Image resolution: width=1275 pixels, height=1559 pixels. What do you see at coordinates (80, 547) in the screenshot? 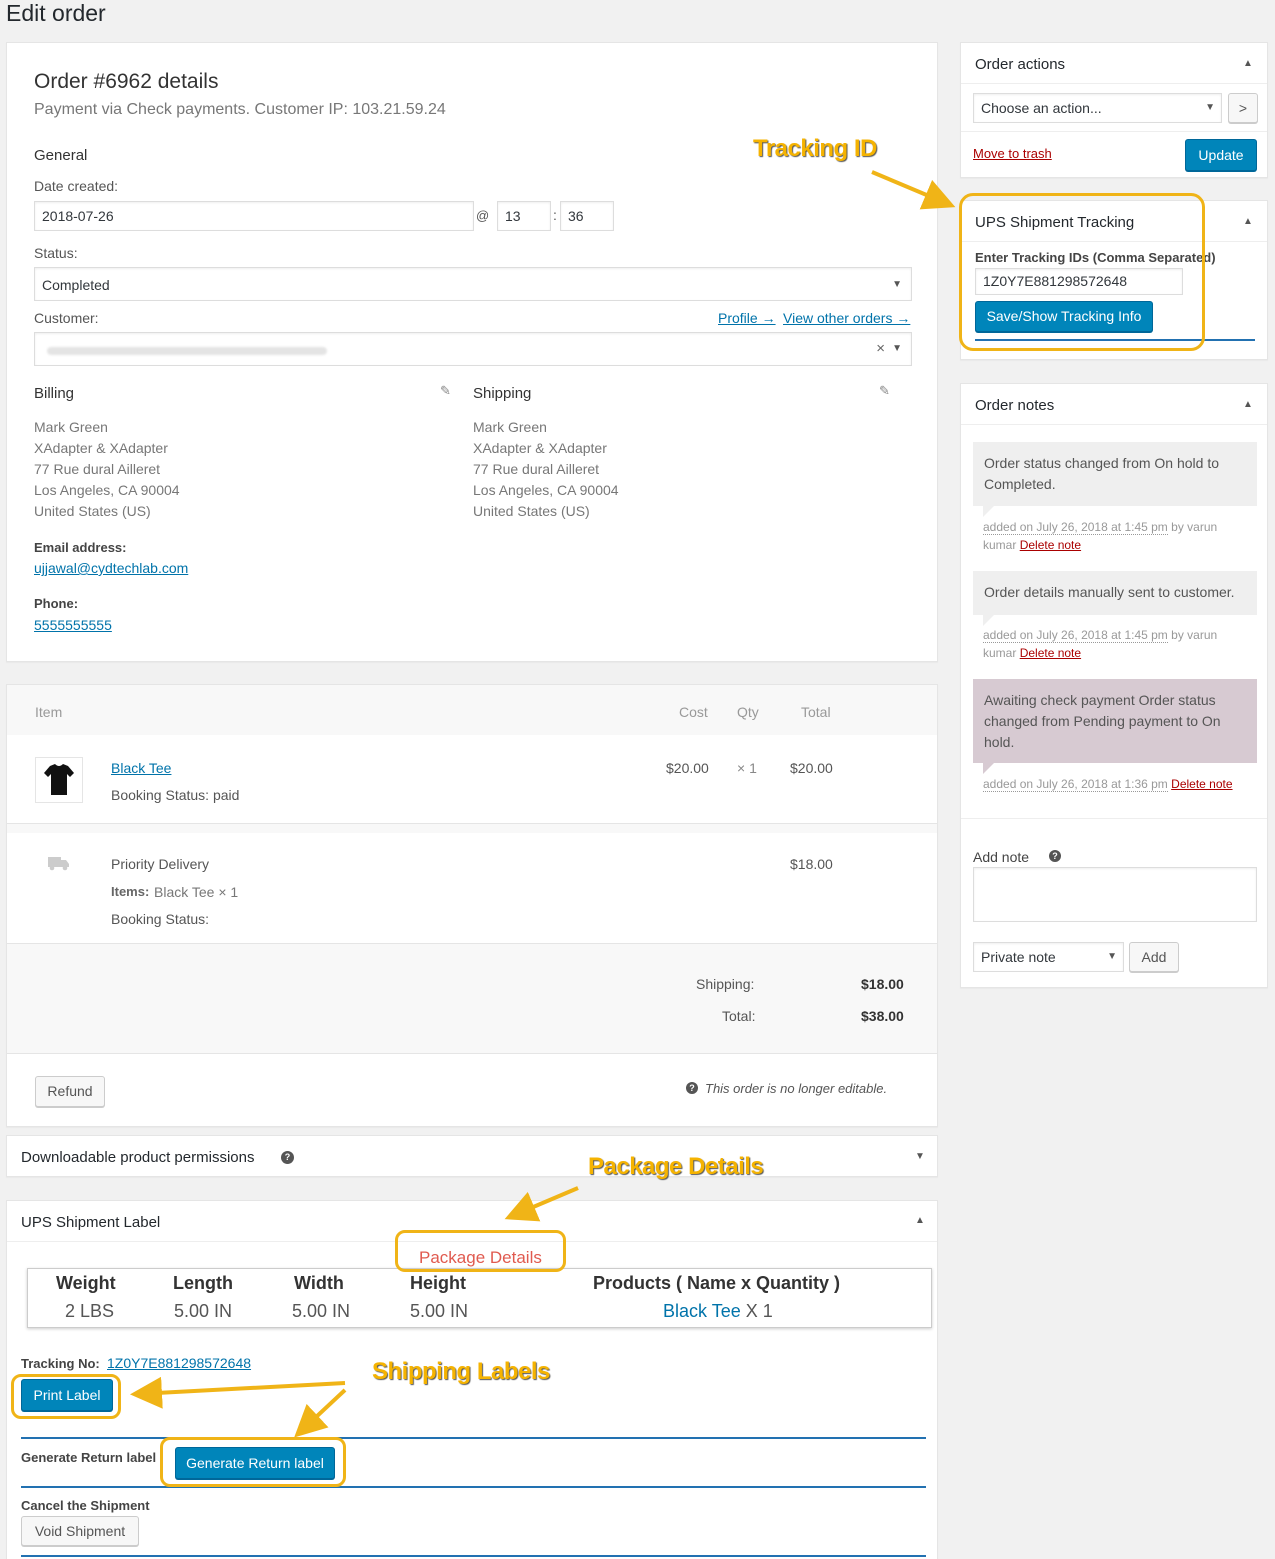
I see `email-label: Email address:` at bounding box center [80, 547].